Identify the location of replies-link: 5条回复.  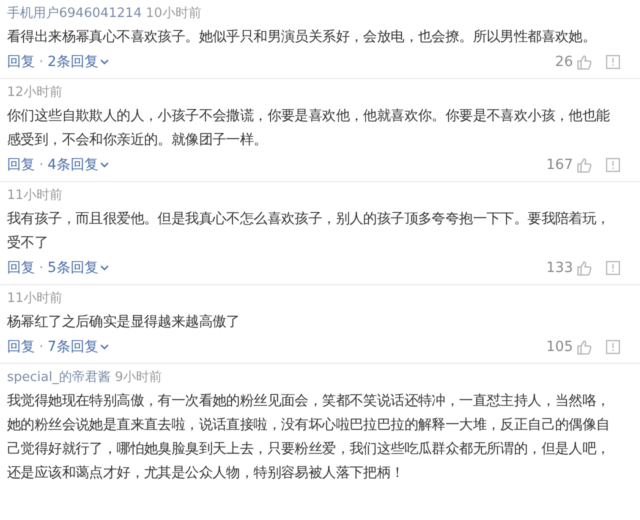
(72, 268).